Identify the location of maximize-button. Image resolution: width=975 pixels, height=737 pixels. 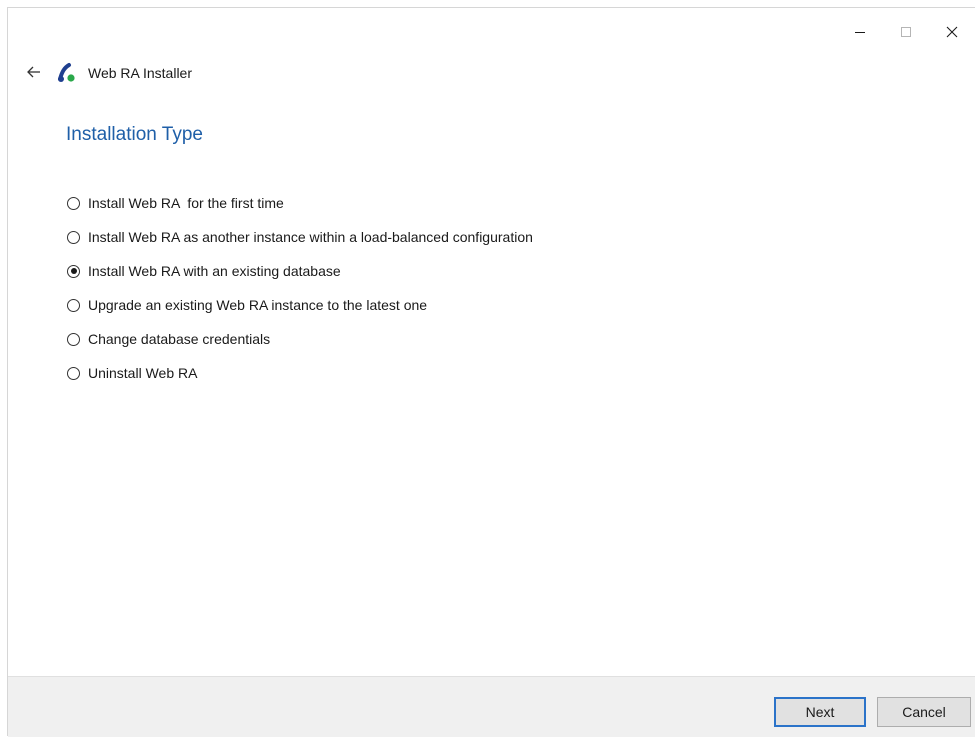
(906, 32).